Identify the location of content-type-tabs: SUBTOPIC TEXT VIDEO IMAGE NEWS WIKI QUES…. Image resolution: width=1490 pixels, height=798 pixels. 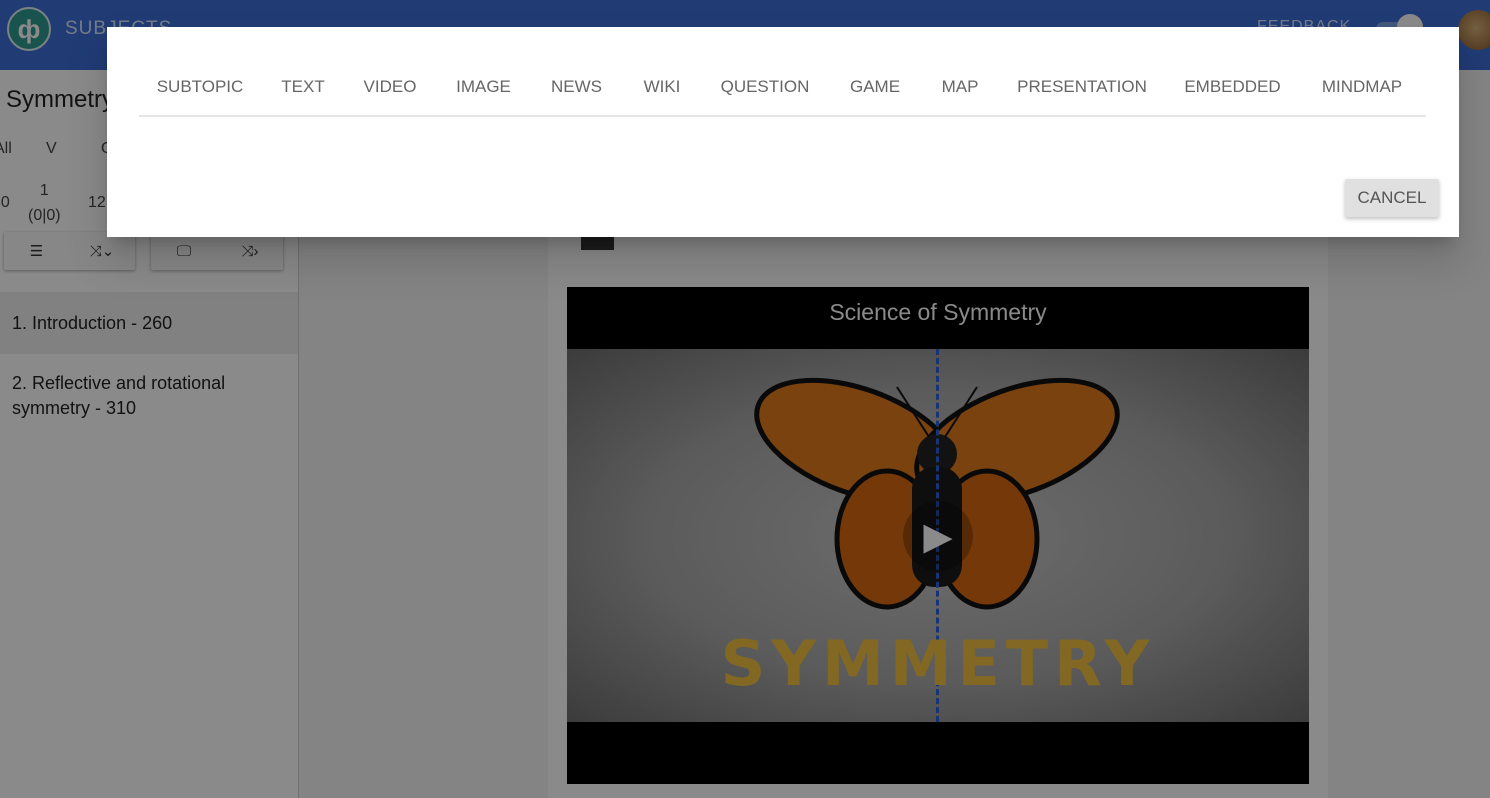
(782, 88).